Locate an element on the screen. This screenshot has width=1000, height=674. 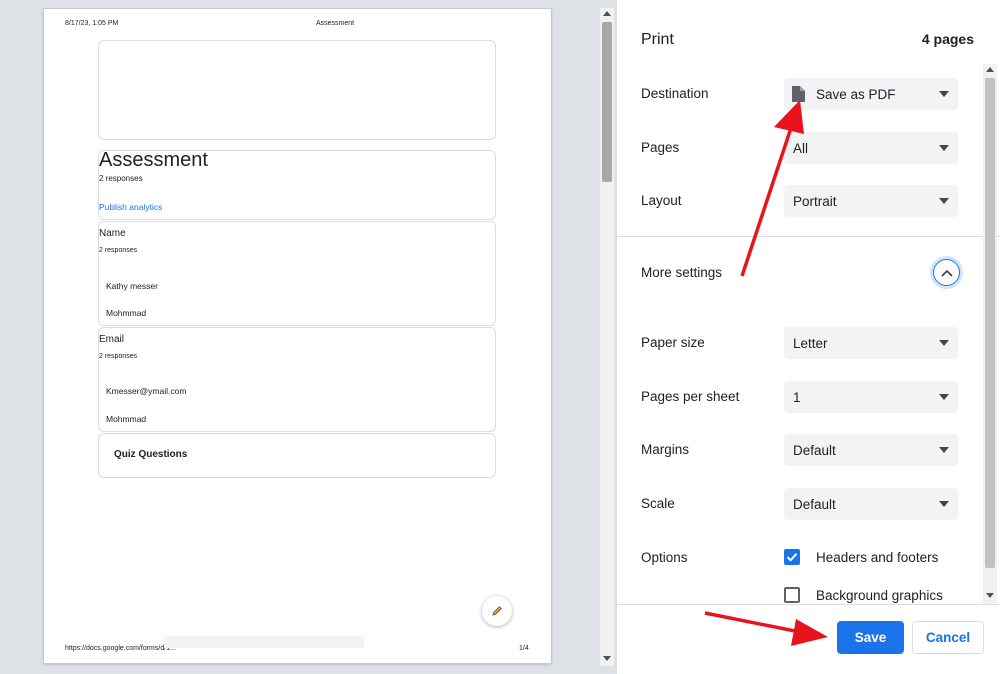
checkmark-icon is located at coordinates (792, 557).